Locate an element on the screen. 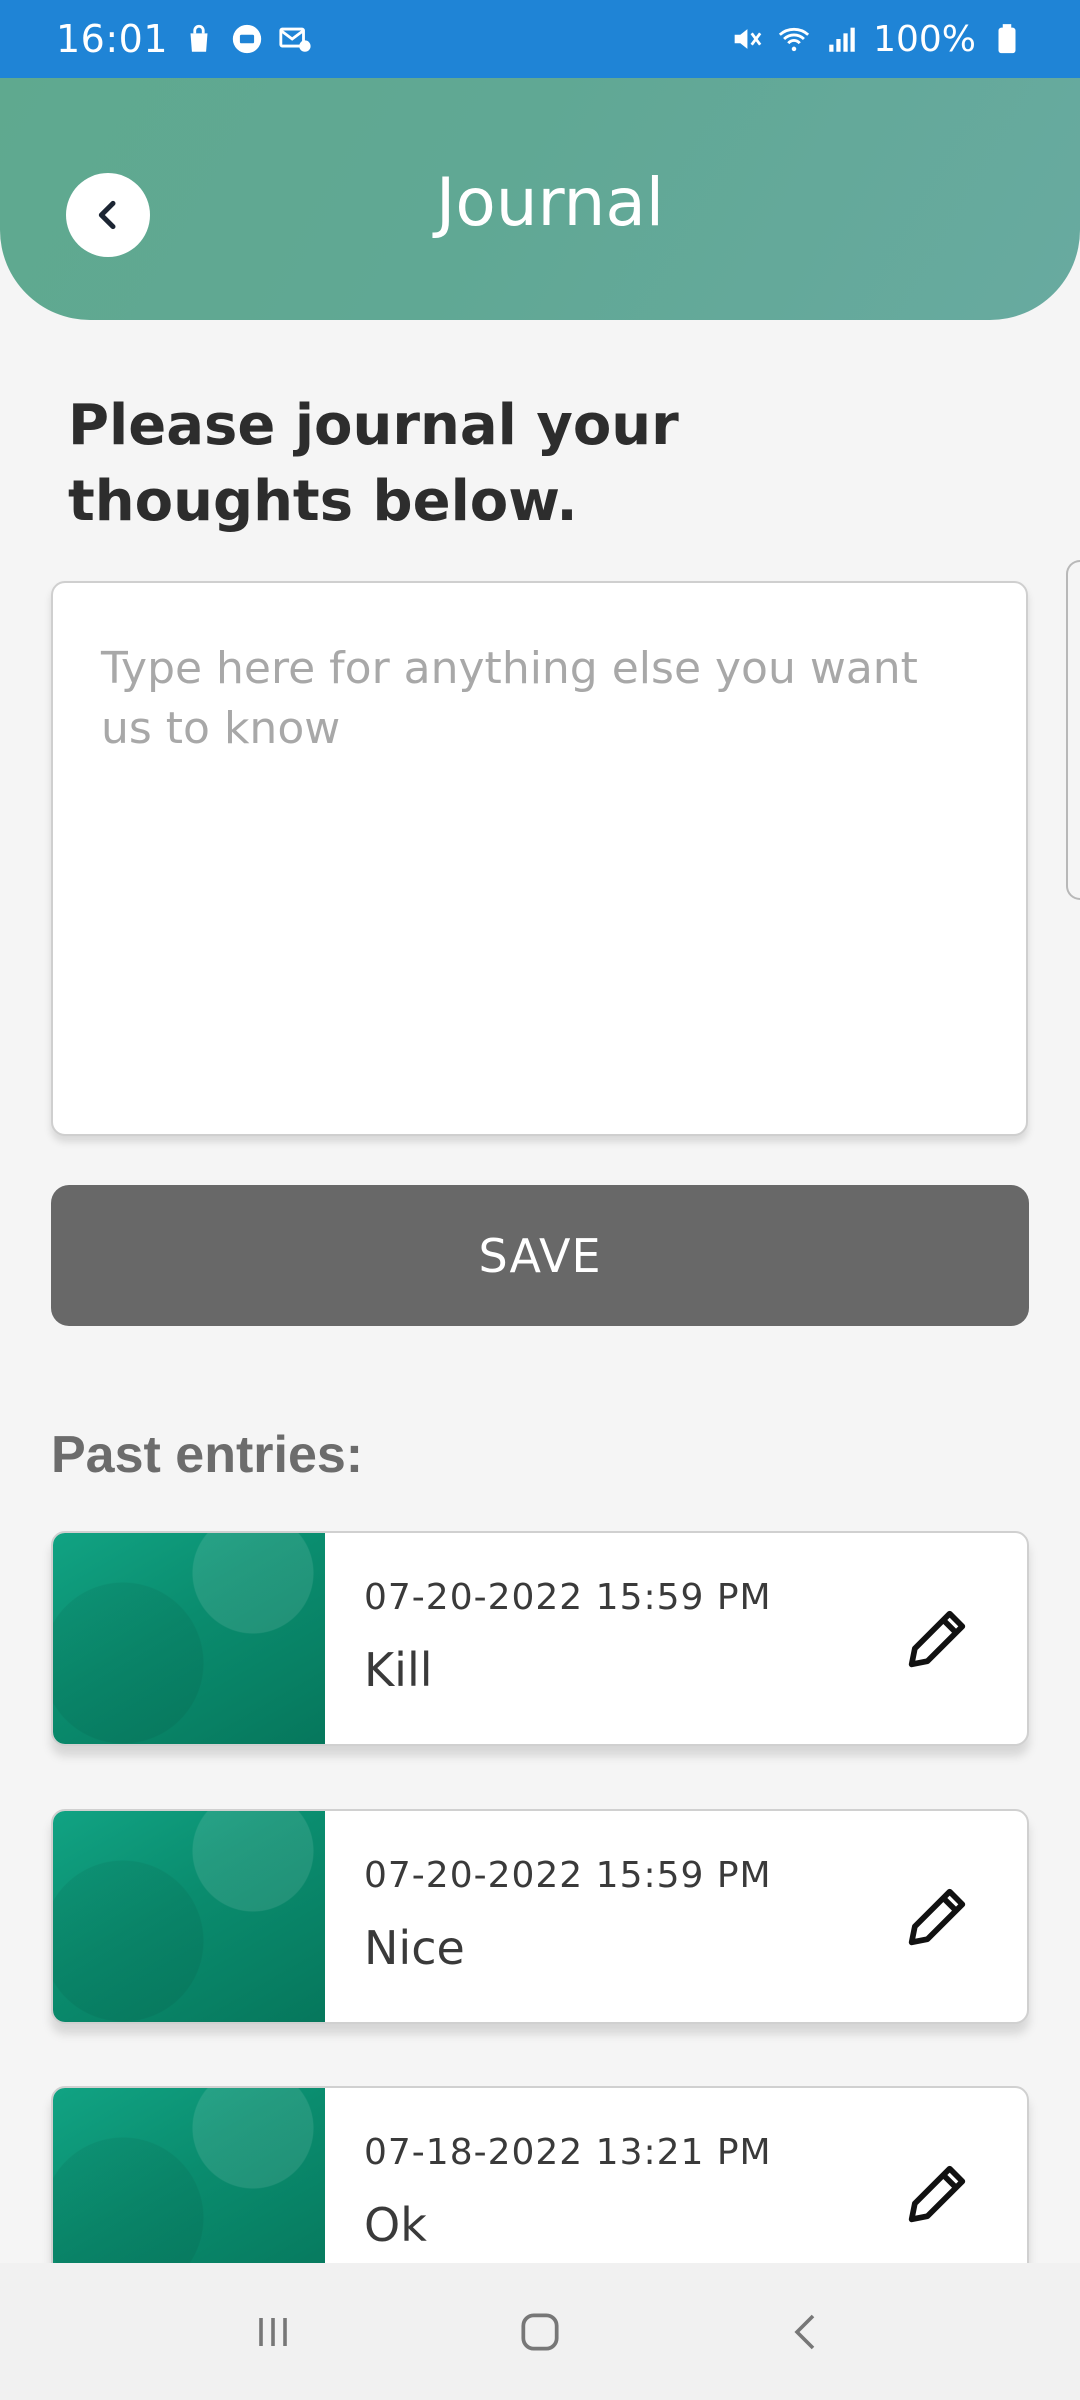  home-button is located at coordinates (540, 2332).